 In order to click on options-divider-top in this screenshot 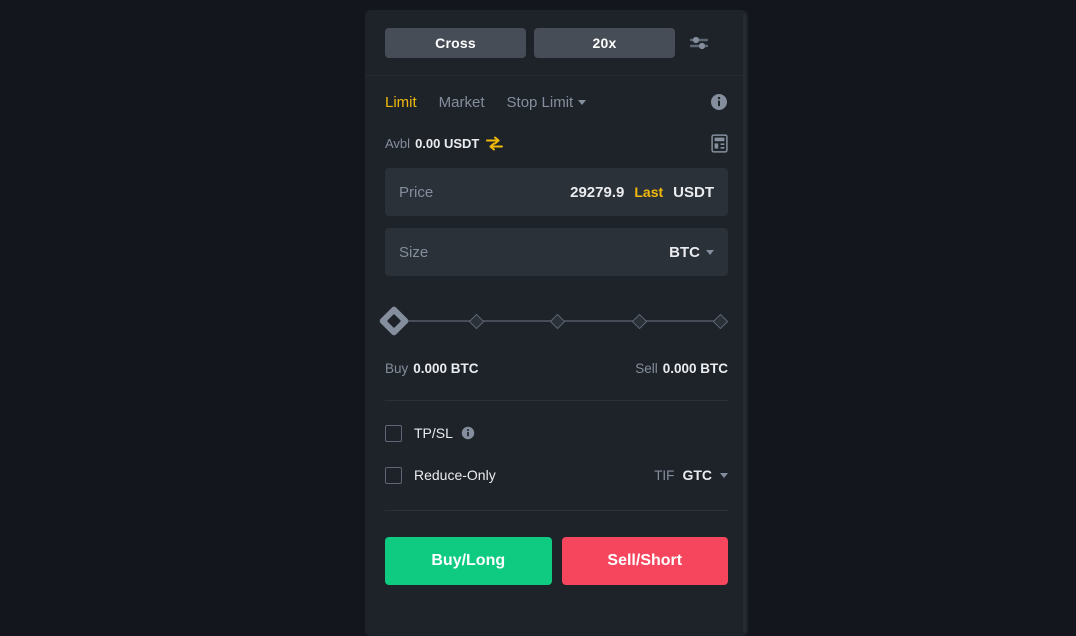, I will do `click(556, 400)`.